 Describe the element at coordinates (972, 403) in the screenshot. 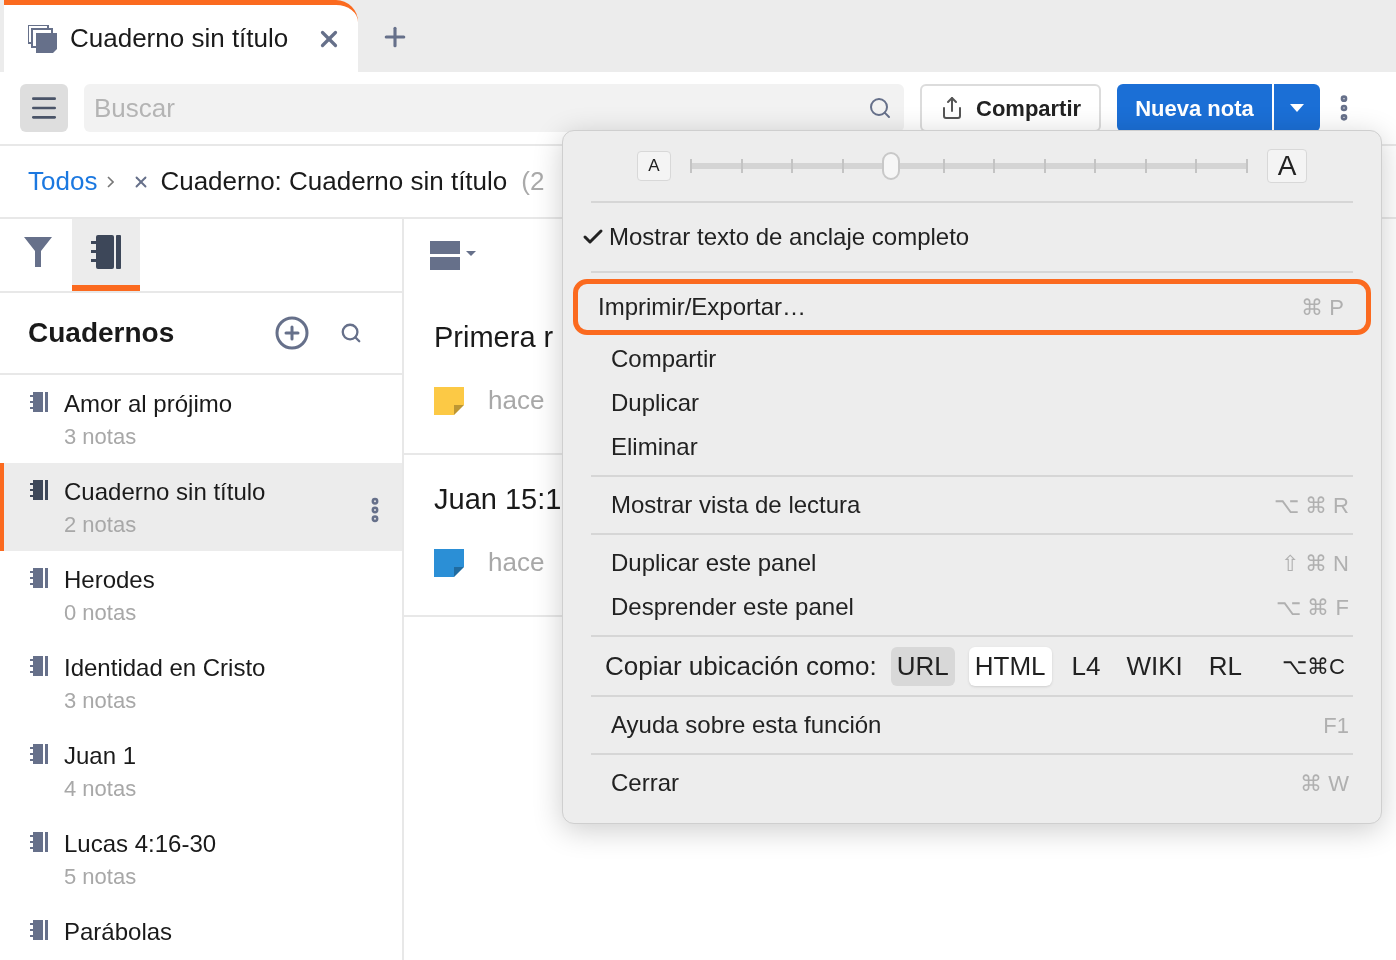

I see `menu-item: Duplicar` at that location.